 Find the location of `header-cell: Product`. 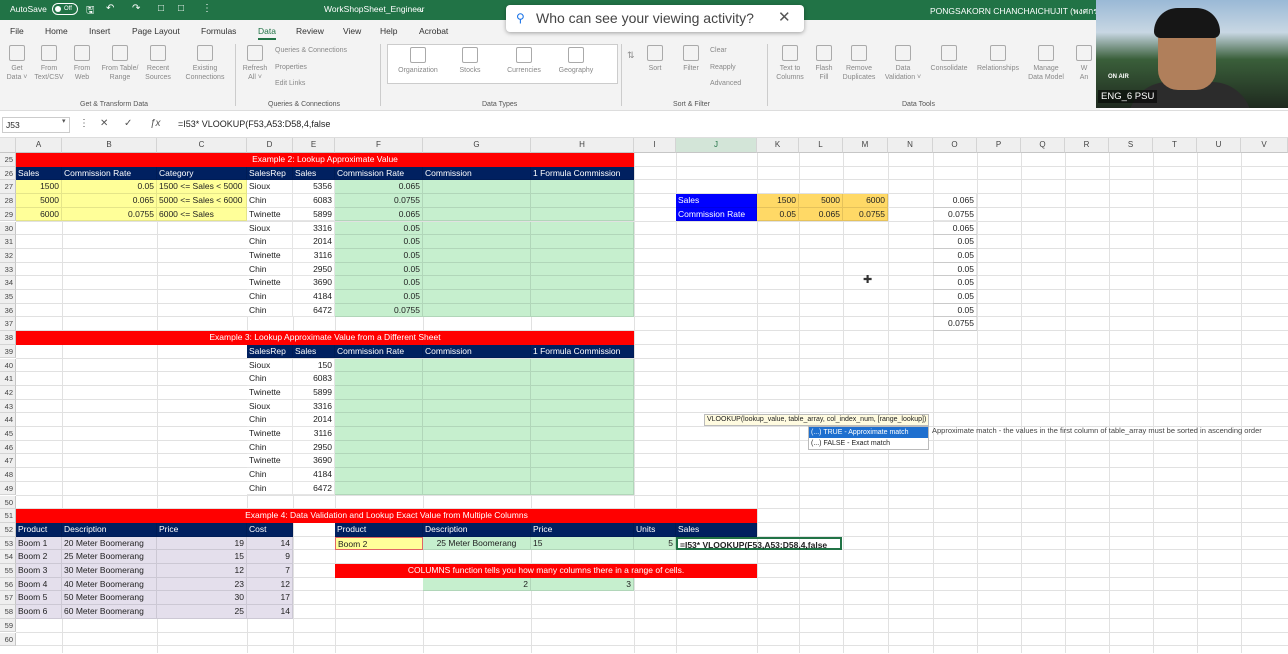

header-cell: Product is located at coordinates (39, 529).